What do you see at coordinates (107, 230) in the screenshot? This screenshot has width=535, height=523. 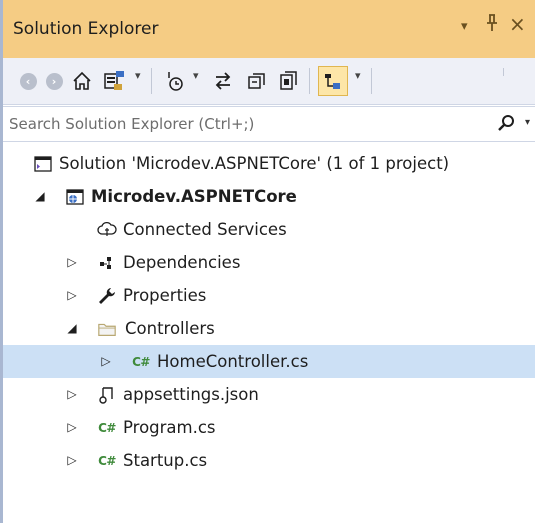 I see `connected-services-icon` at bounding box center [107, 230].